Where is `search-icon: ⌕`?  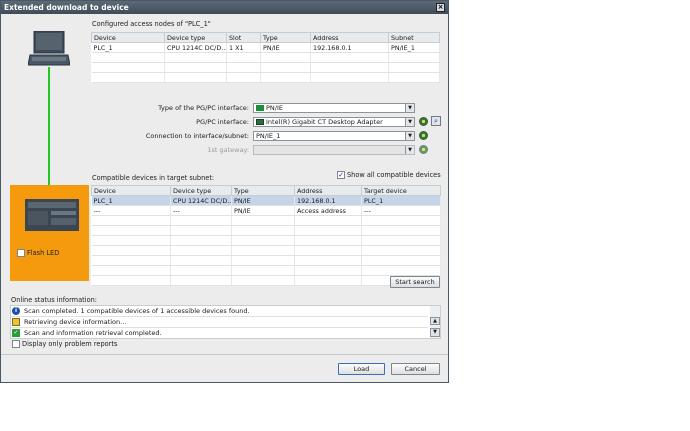 search-icon: ⌕ is located at coordinates (436, 121).